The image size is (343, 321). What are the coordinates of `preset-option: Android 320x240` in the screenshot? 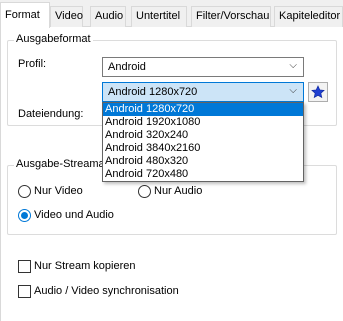 It's located at (203, 135).